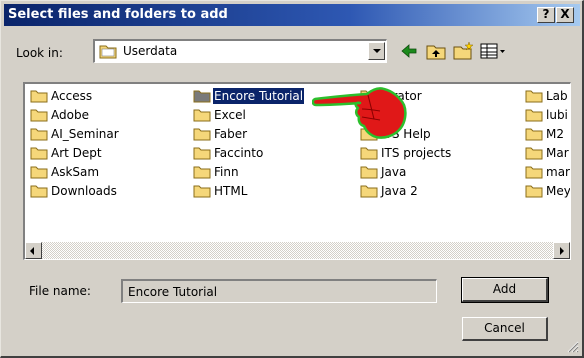 The width and height of the screenshot is (584, 358). What do you see at coordinates (557, 115) in the screenshot?
I see `file-label: lubi` at bounding box center [557, 115].